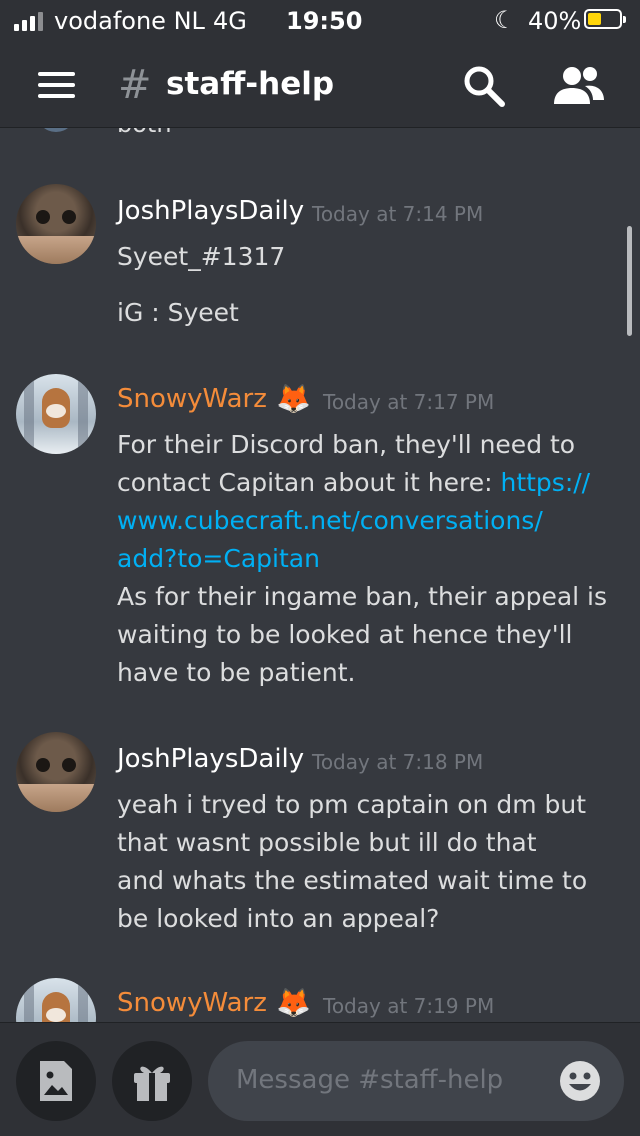 The image size is (640, 1136). Describe the element at coordinates (346, 444) in the screenshot. I see `message-line: For their Discord ban, they'll need to` at that location.